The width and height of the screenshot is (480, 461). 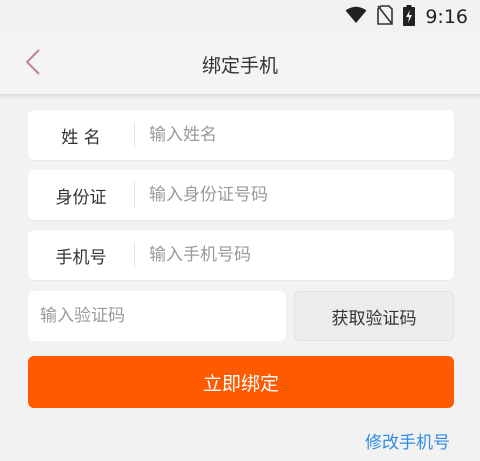 What do you see at coordinates (374, 316) in the screenshot?
I see `get-code-button: 获取验证码` at bounding box center [374, 316].